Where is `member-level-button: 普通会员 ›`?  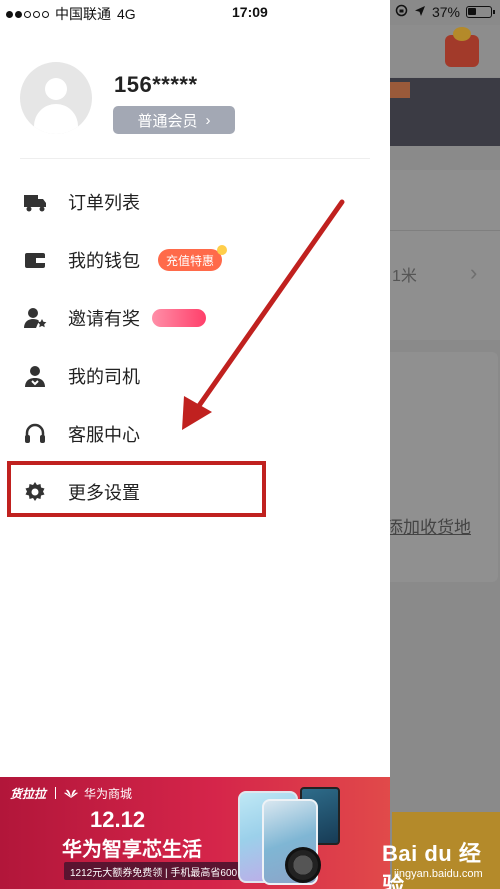
member-level-button: 普通会员 › is located at coordinates (174, 120).